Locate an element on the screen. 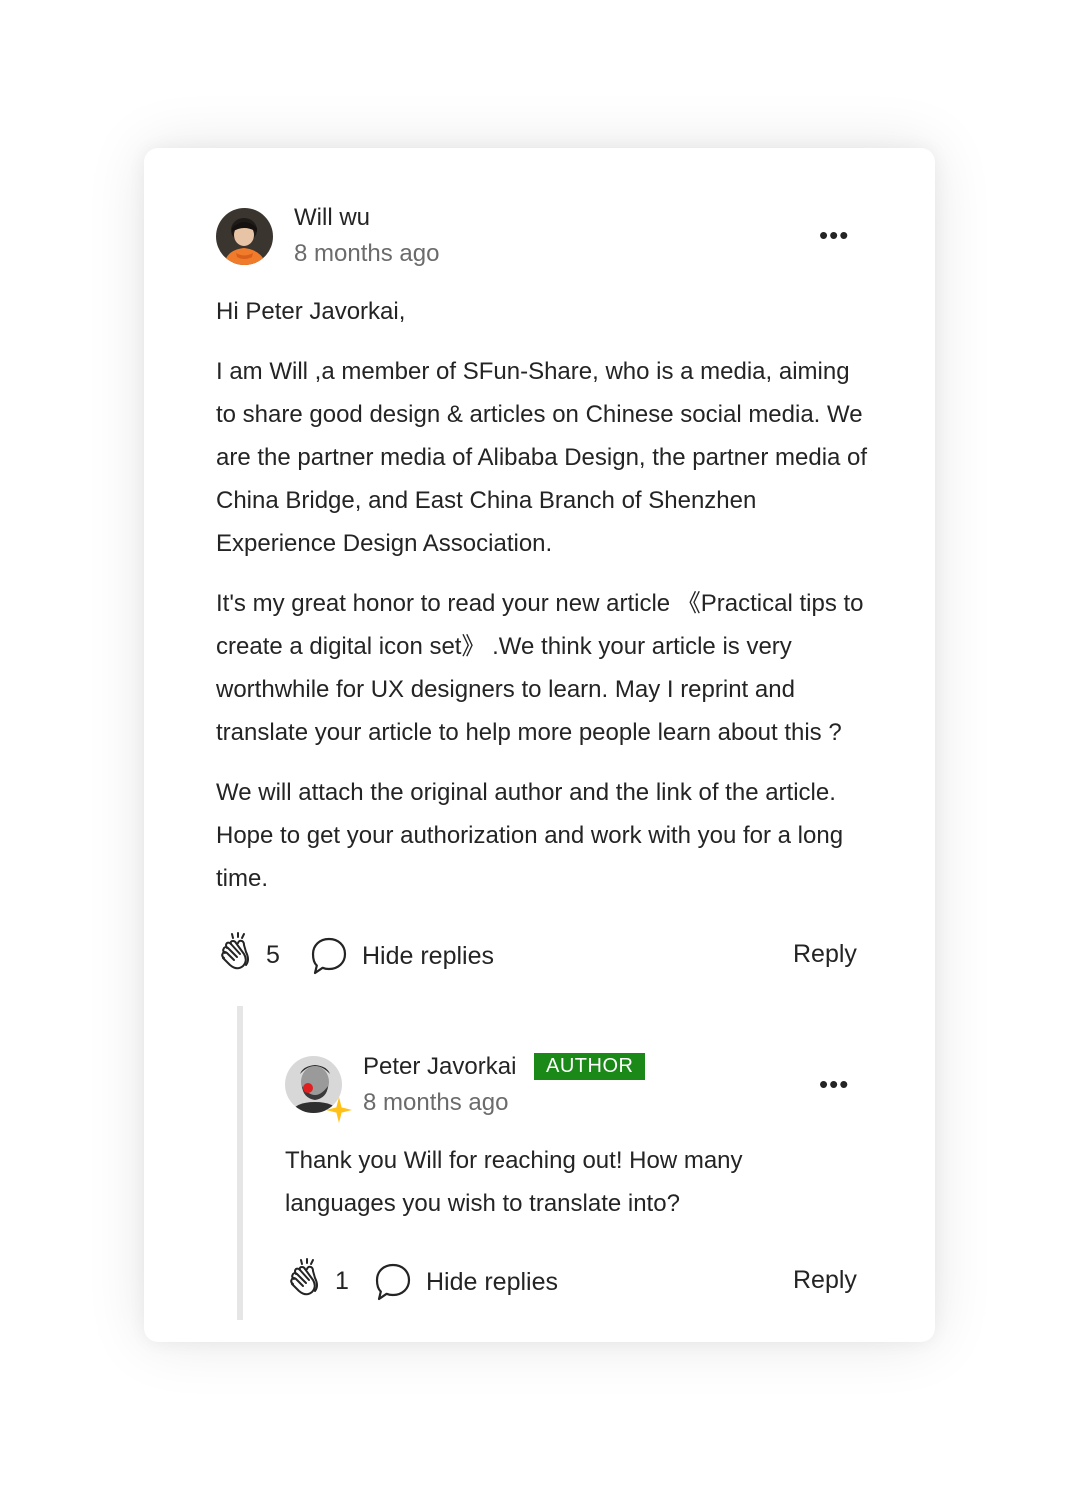 The image size is (1080, 1497). clap-count: 1 is located at coordinates (342, 1281).